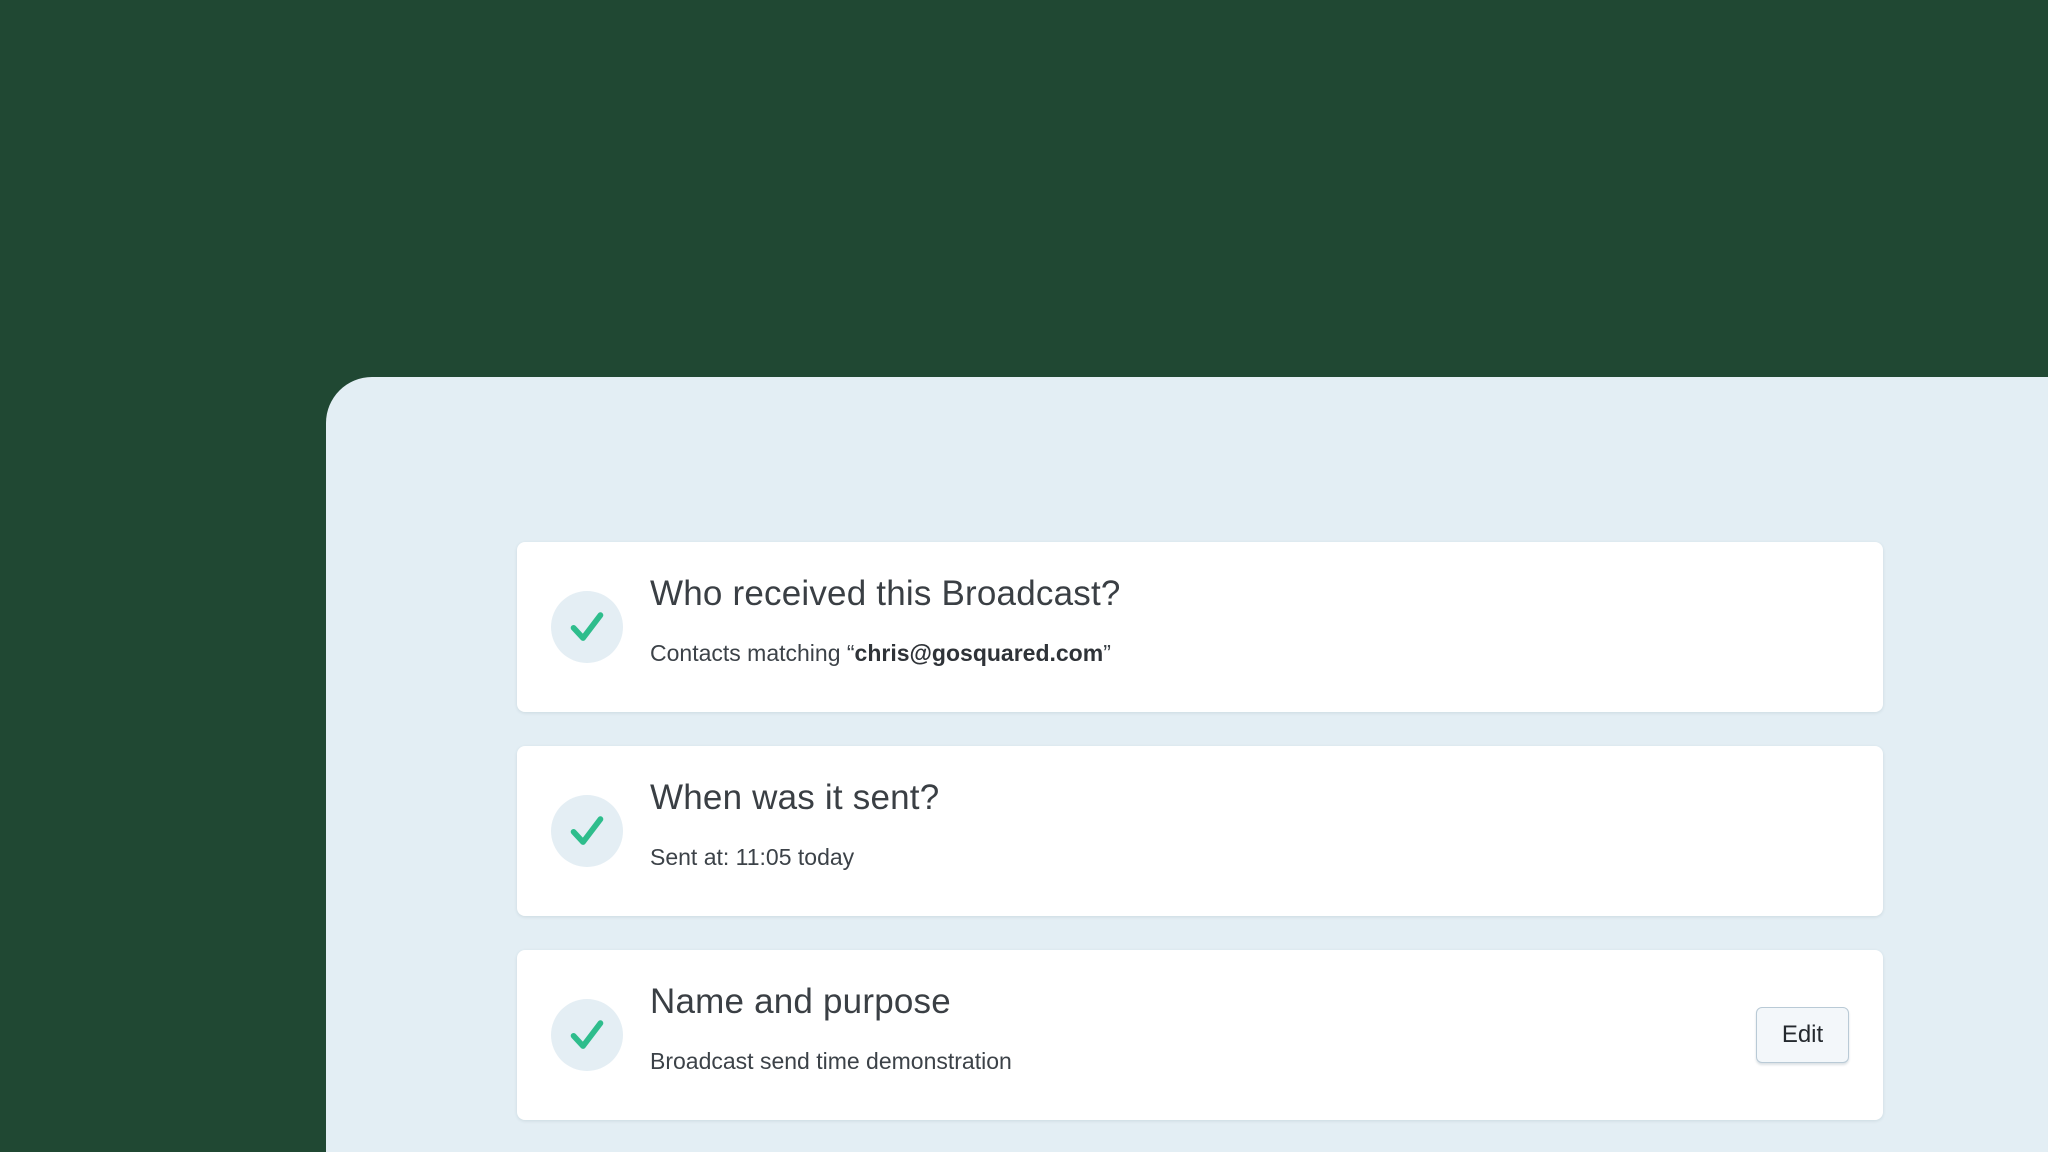 The height and width of the screenshot is (1152, 2048). I want to click on subtitle-suffix: ”, so click(1107, 653).